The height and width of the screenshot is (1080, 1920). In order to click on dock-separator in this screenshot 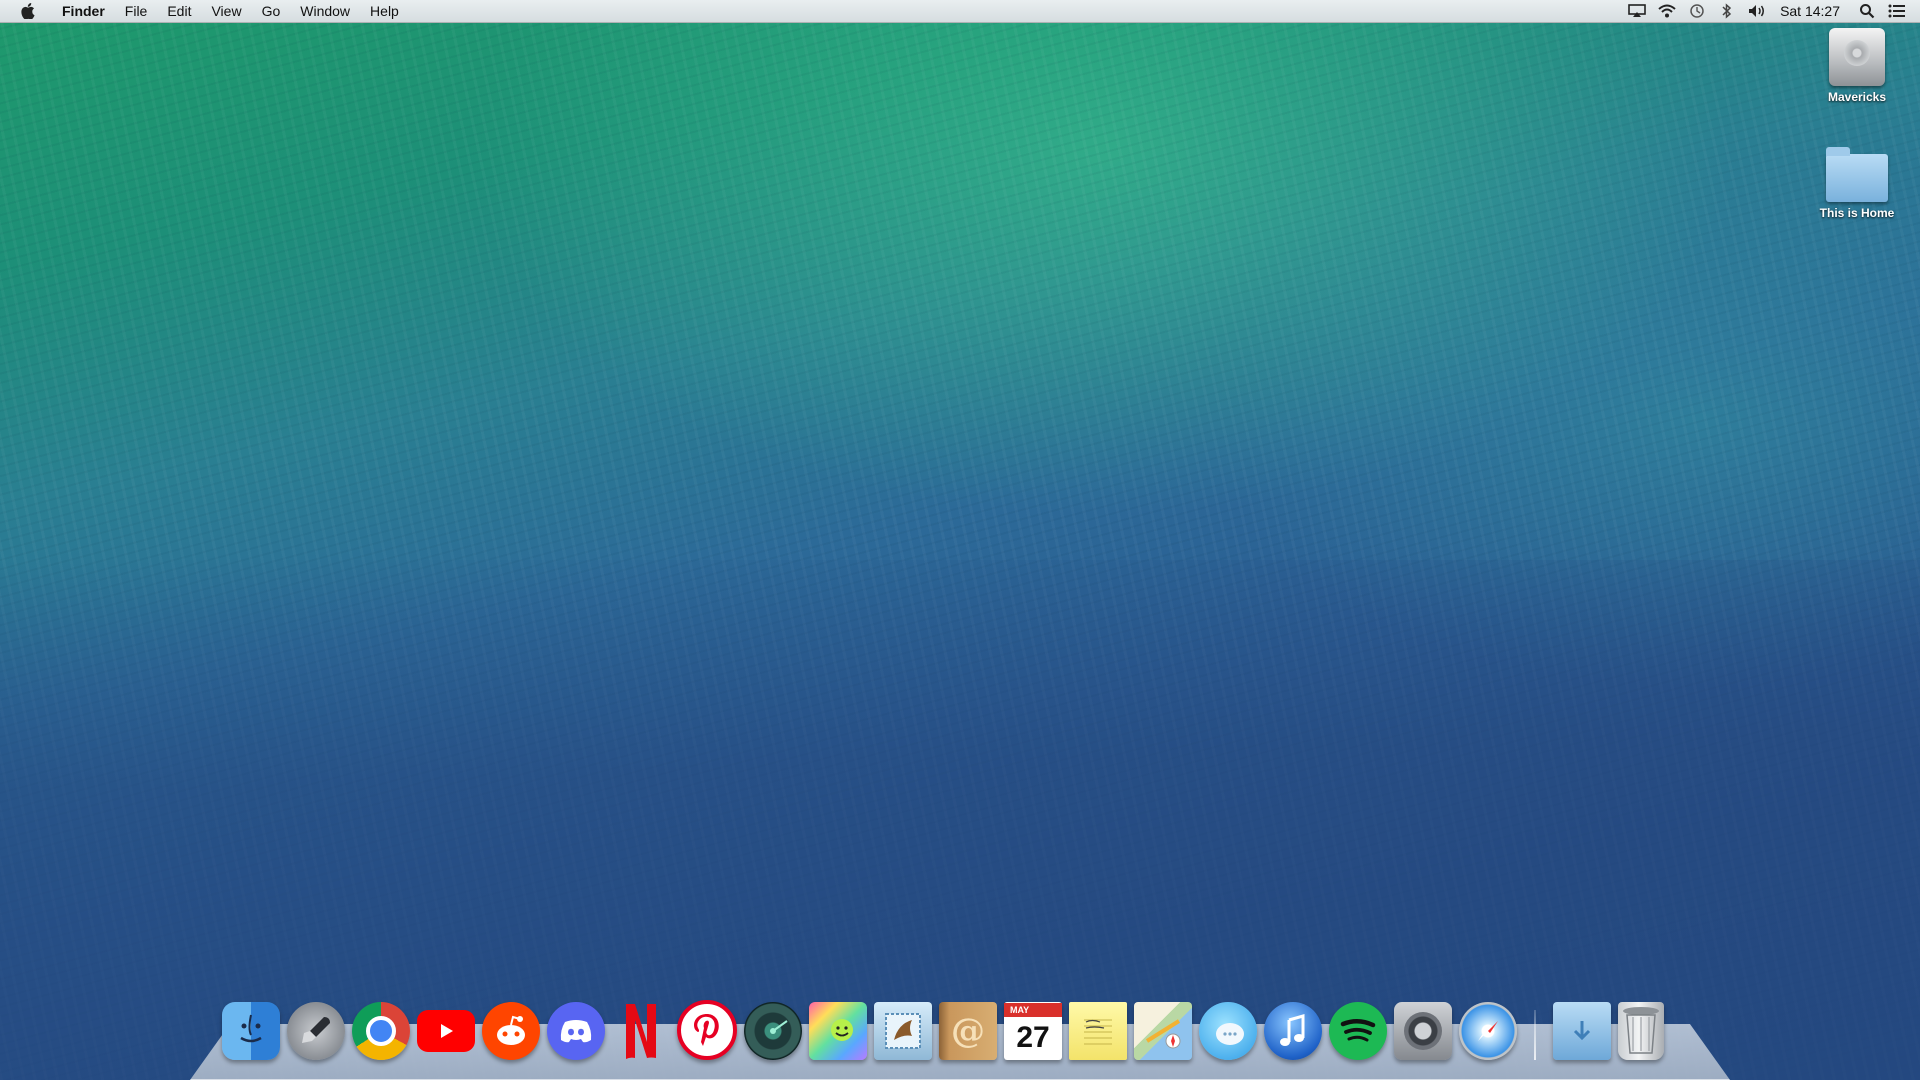, I will do `click(1535, 1035)`.